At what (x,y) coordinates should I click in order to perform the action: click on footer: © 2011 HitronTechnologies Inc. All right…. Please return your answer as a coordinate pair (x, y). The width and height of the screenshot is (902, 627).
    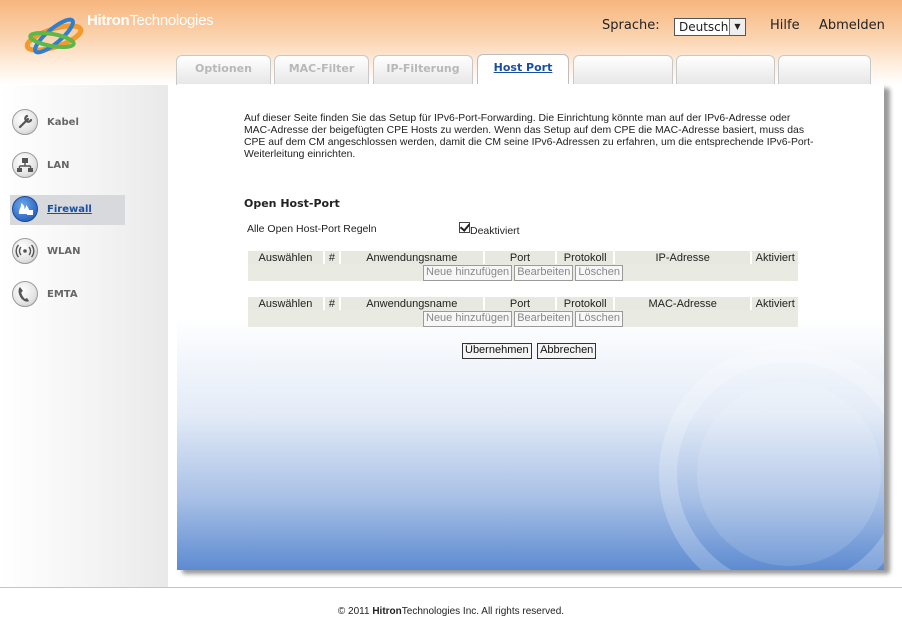
    Looking at the image, I should click on (451, 611).